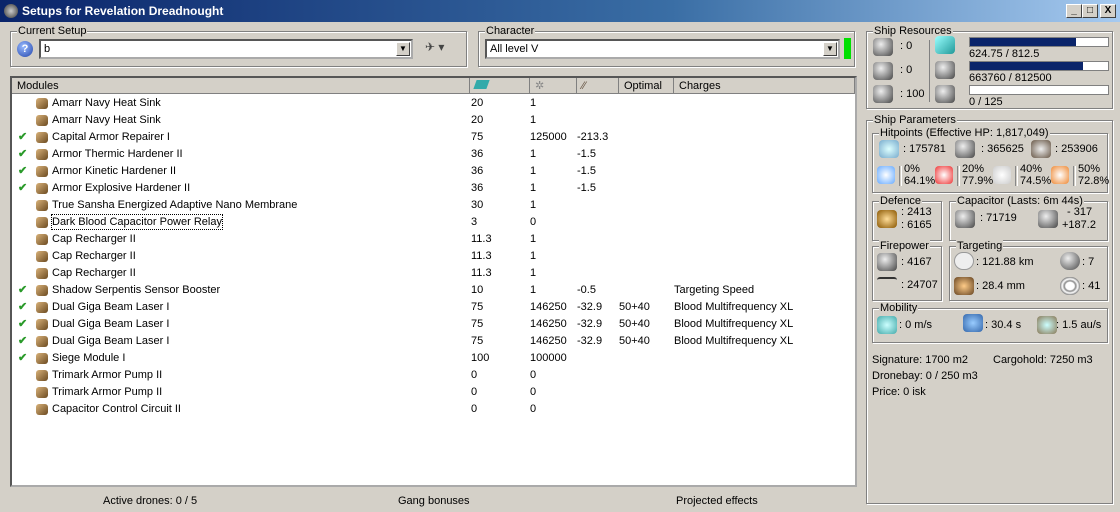  What do you see at coordinates (433, 171) in the screenshot?
I see `table-row: ✔ Armor Kinetic Hardener II 36 1 -1.5` at bounding box center [433, 171].